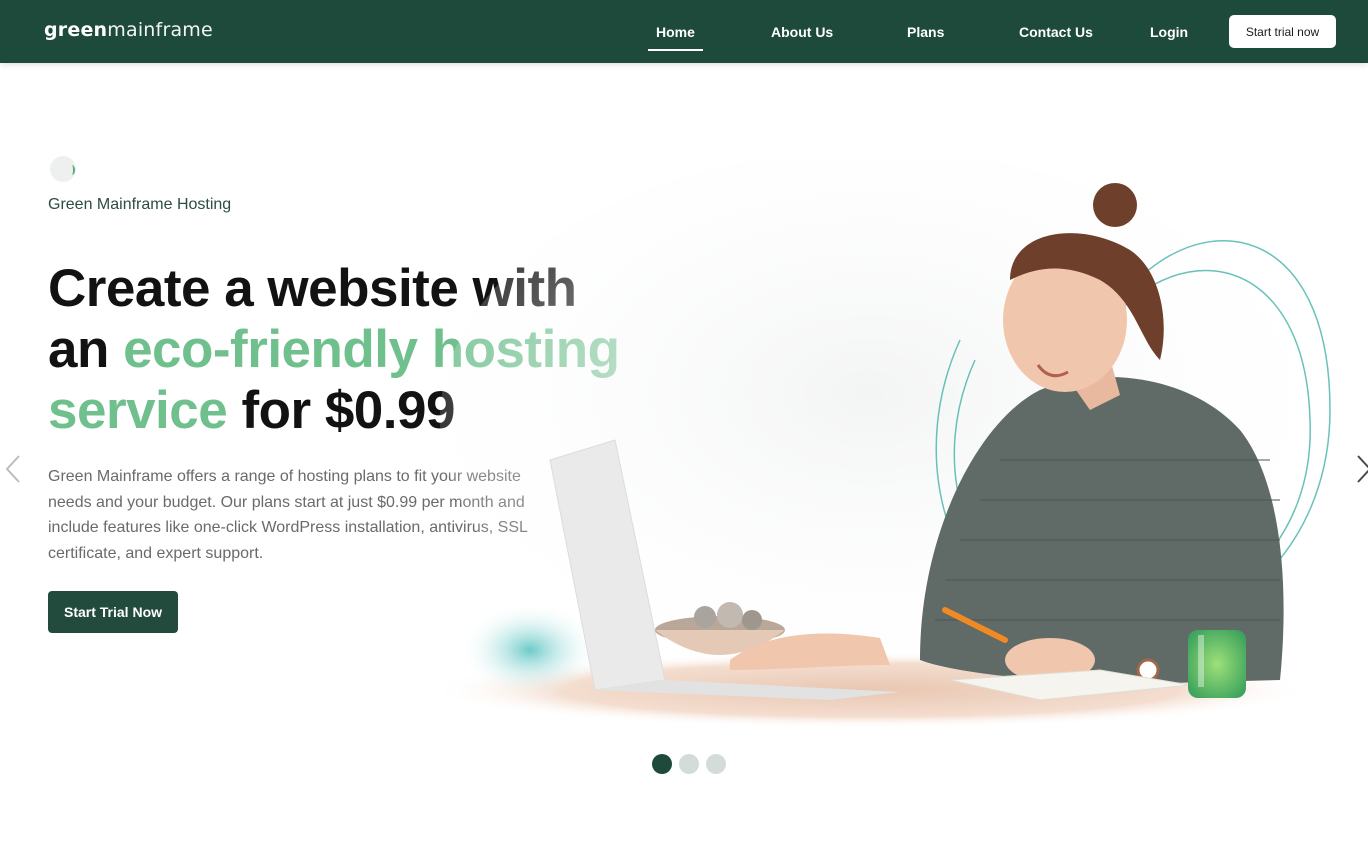 This screenshot has height=855, width=1368. Describe the element at coordinates (1361, 469) in the screenshot. I see `chevron-right-icon` at that location.